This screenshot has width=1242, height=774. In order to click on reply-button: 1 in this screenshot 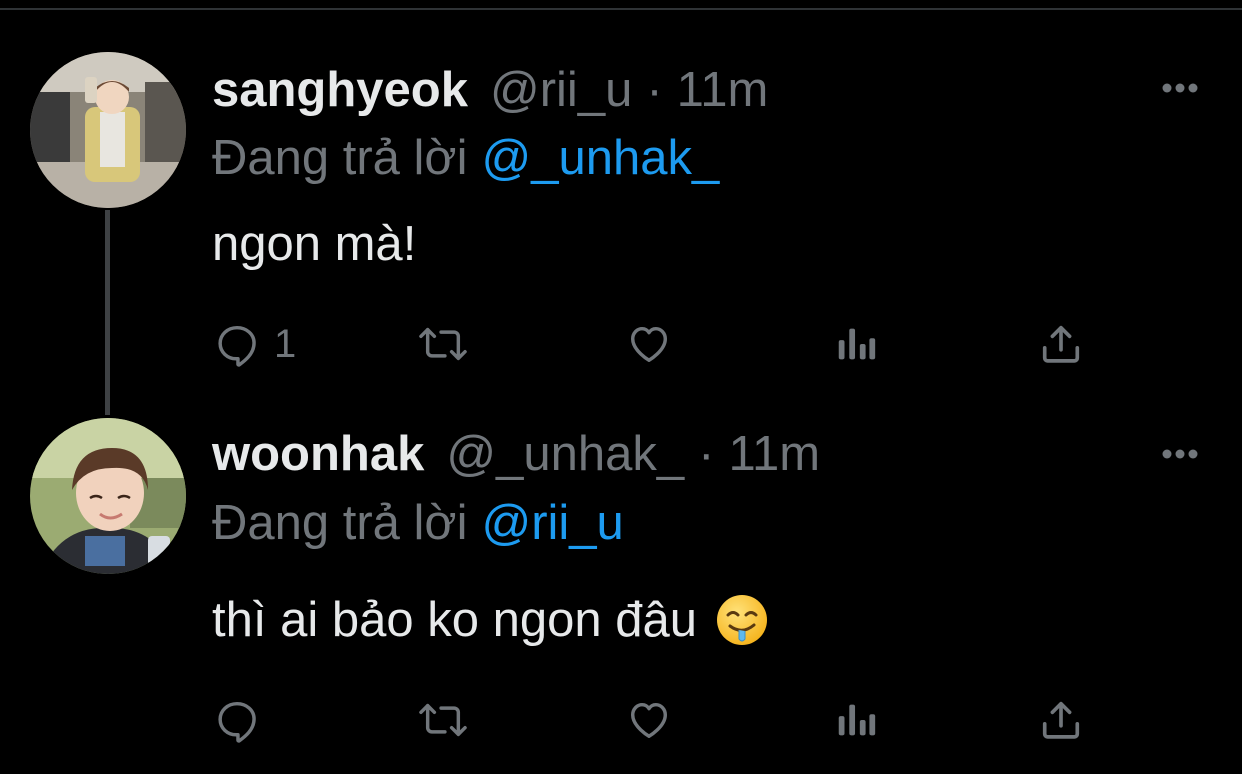, I will do `click(255, 344)`.